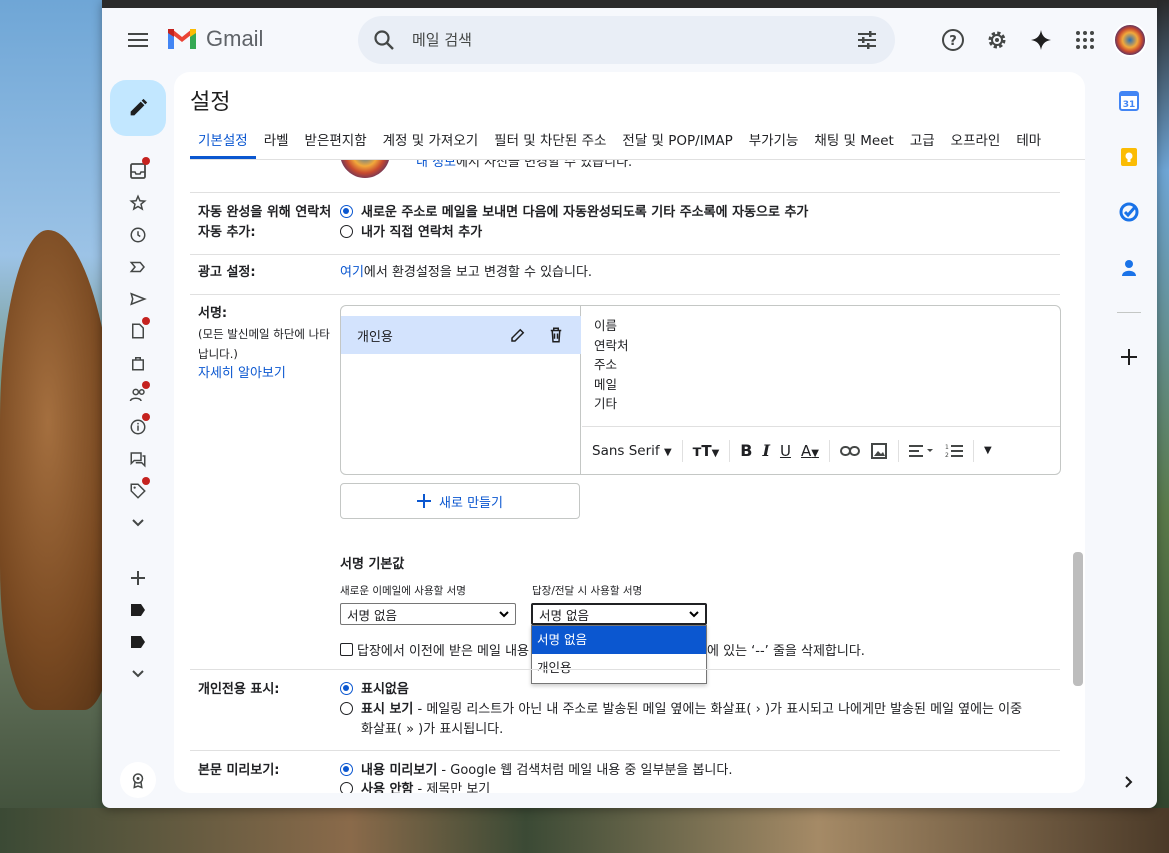  I want to click on toolbar-divider, so click(973, 450).